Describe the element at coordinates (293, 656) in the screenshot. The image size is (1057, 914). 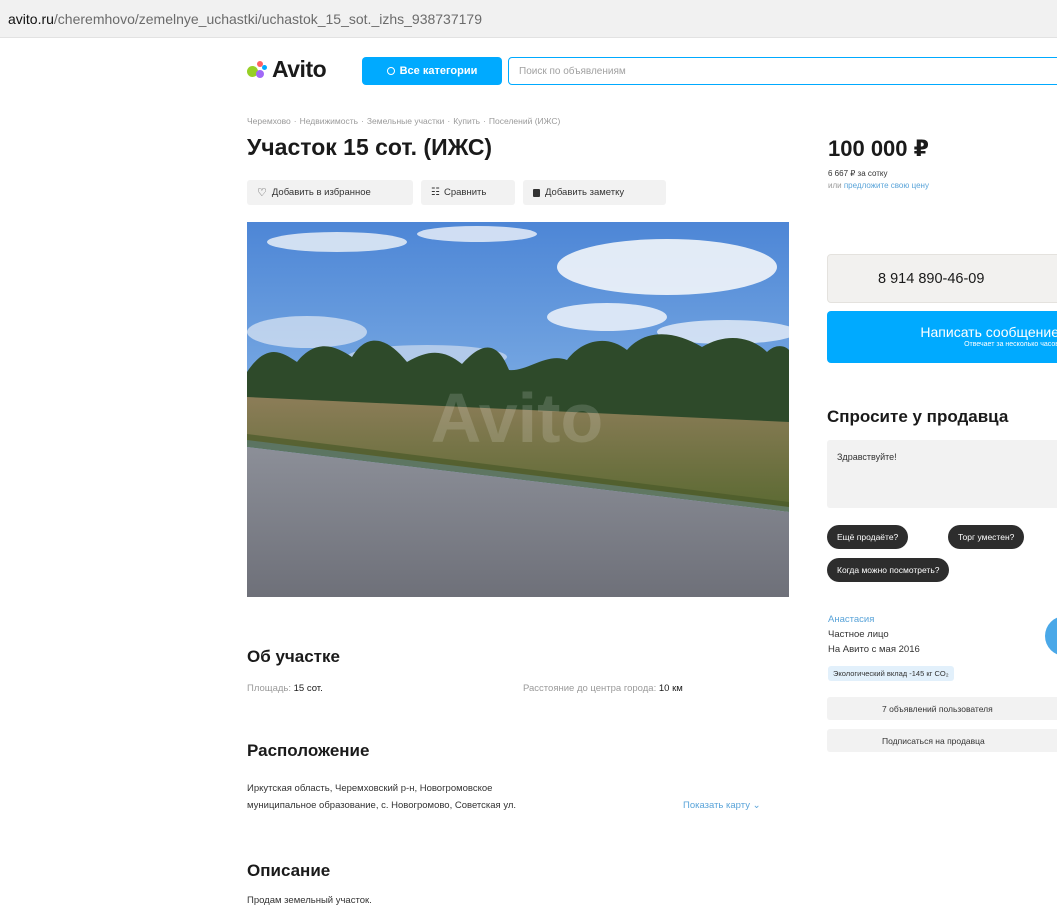
I see `about-section-title: Об участке` at that location.